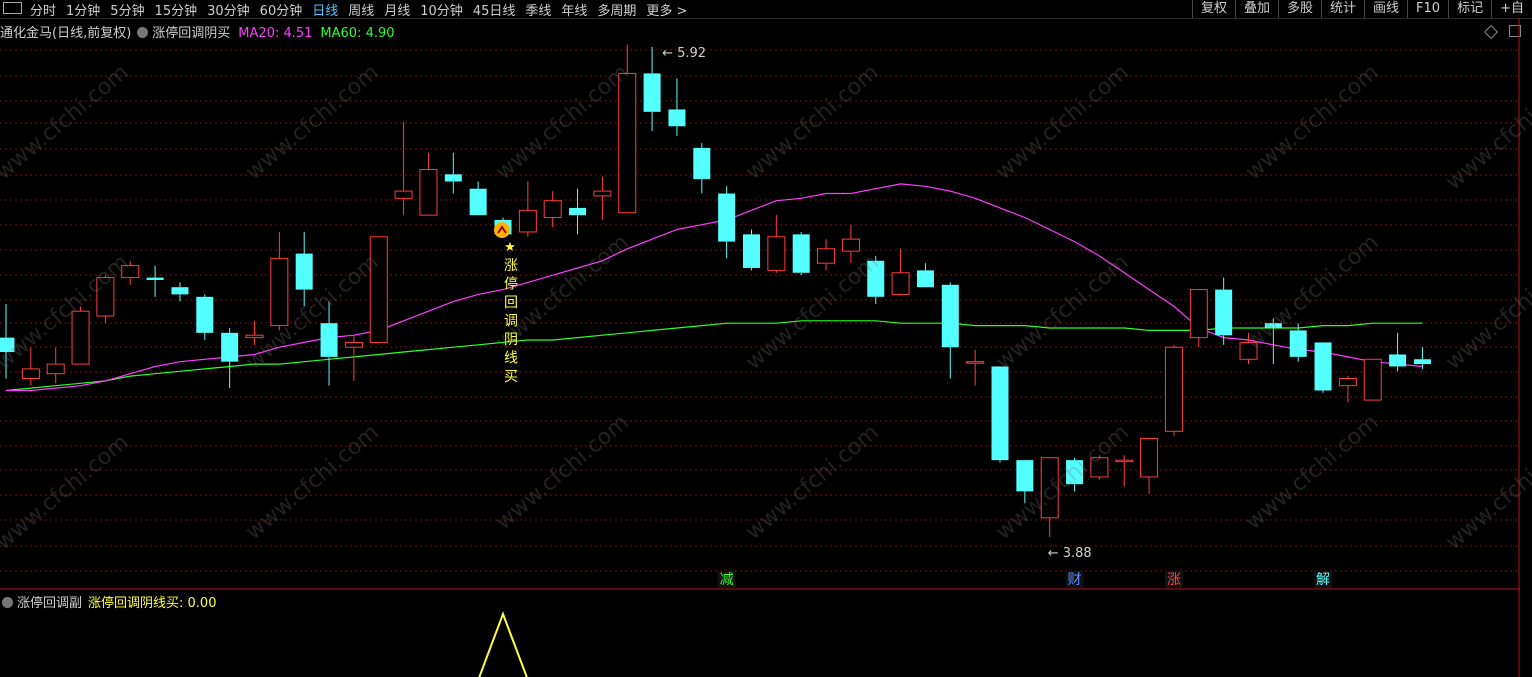 This screenshot has height=677, width=1532. What do you see at coordinates (503, 644) in the screenshot?
I see `sub-signal-line` at bounding box center [503, 644].